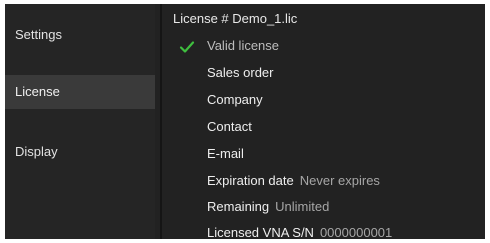  Describe the element at coordinates (235, 18) in the screenshot. I see `license-file-title: License # Demo_1.lic` at that location.